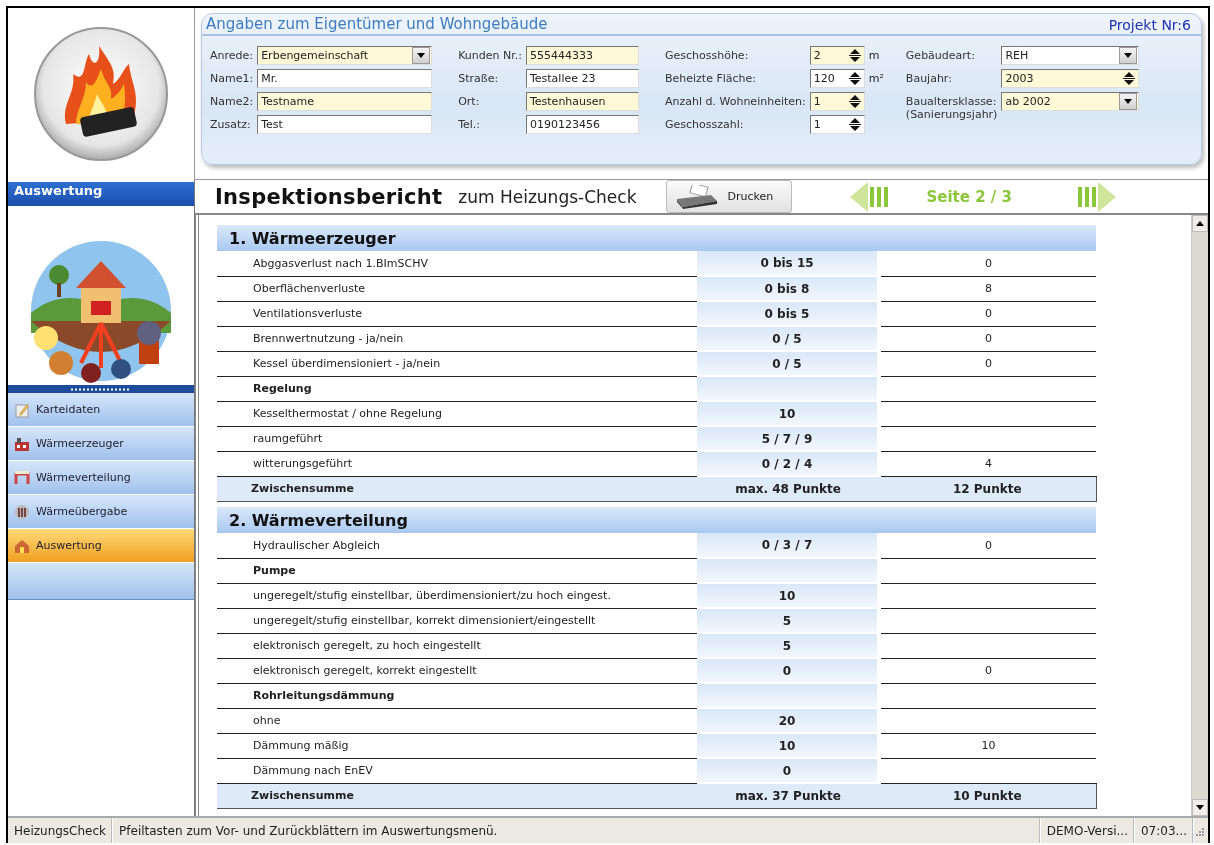 Image resolution: width=1214 pixels, height=845 pixels. I want to click on nav-item: Wärmeübergabe, so click(101, 512).